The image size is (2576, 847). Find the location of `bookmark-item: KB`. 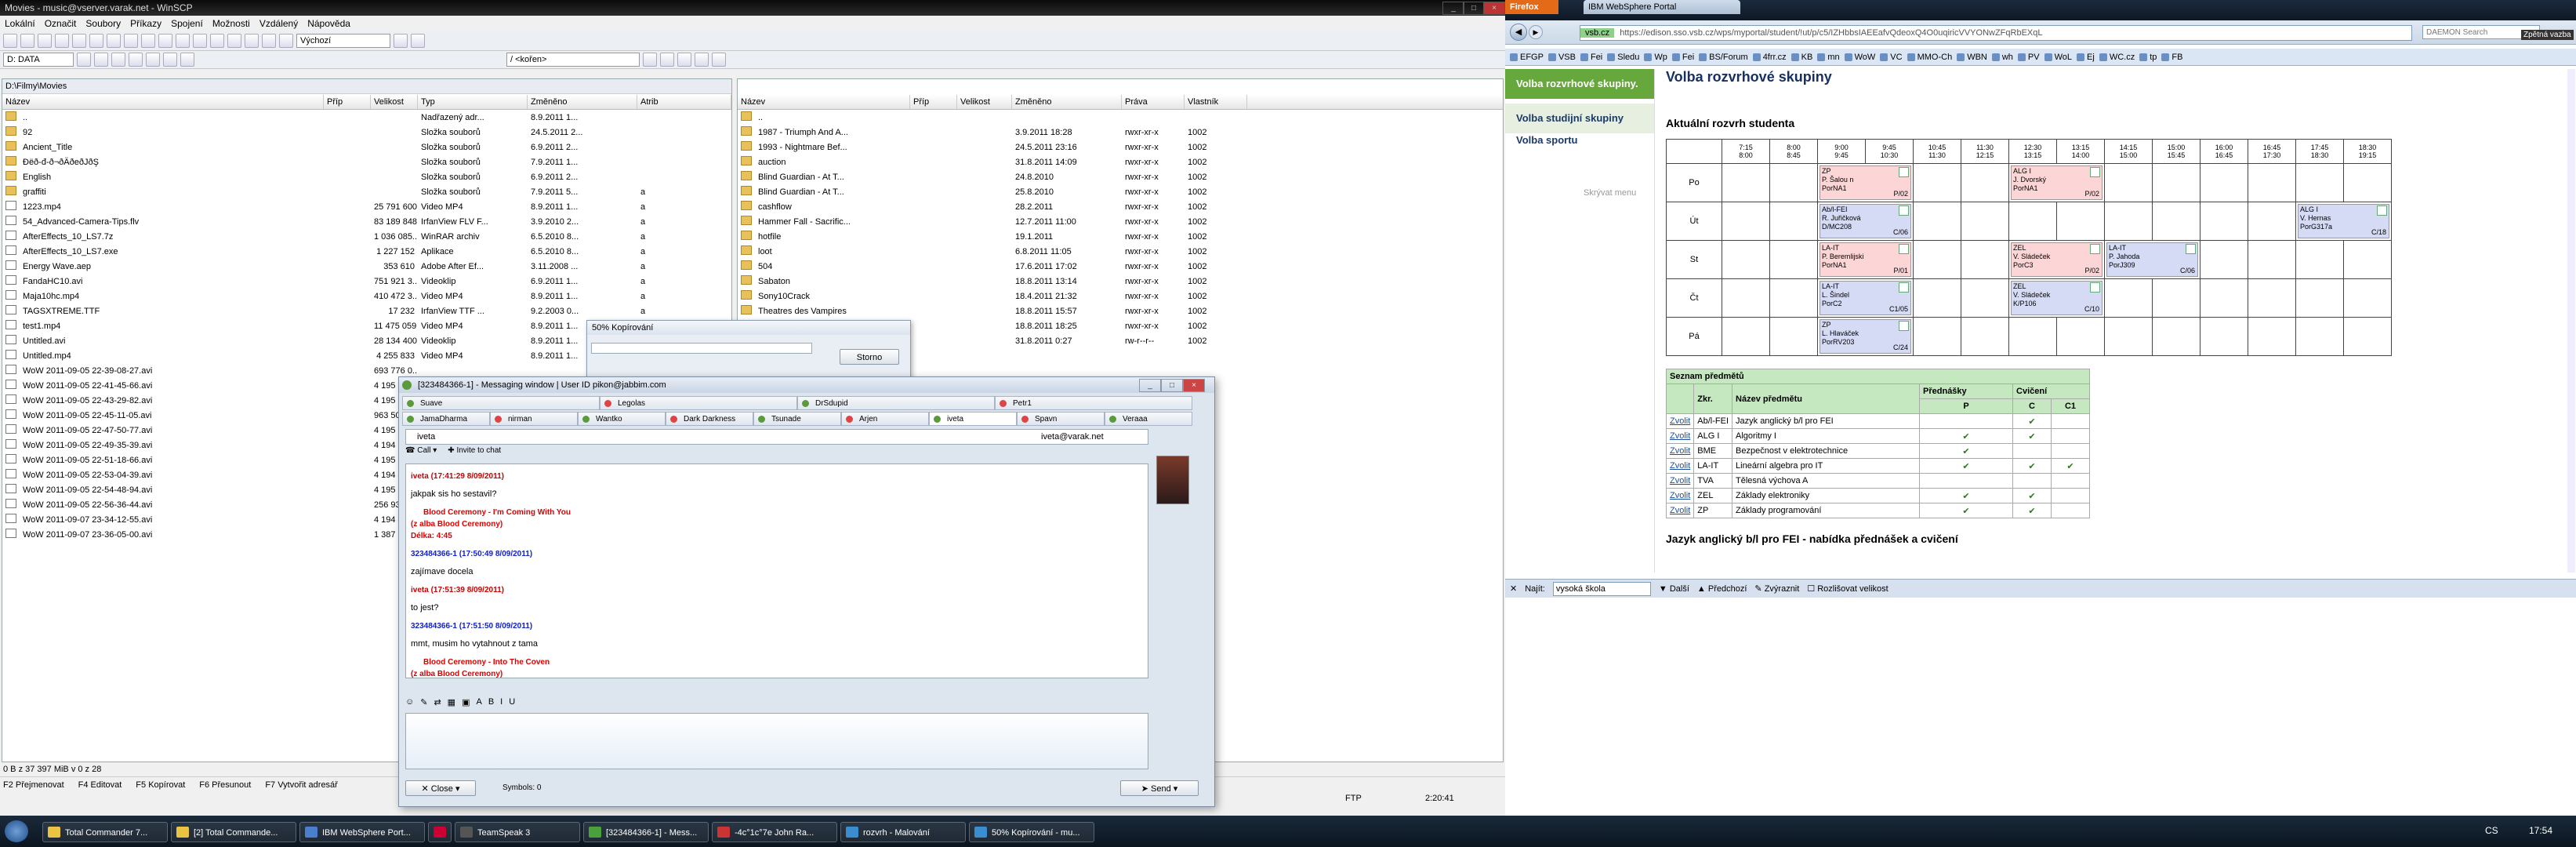

bookmark-item: KB is located at coordinates (1801, 57).